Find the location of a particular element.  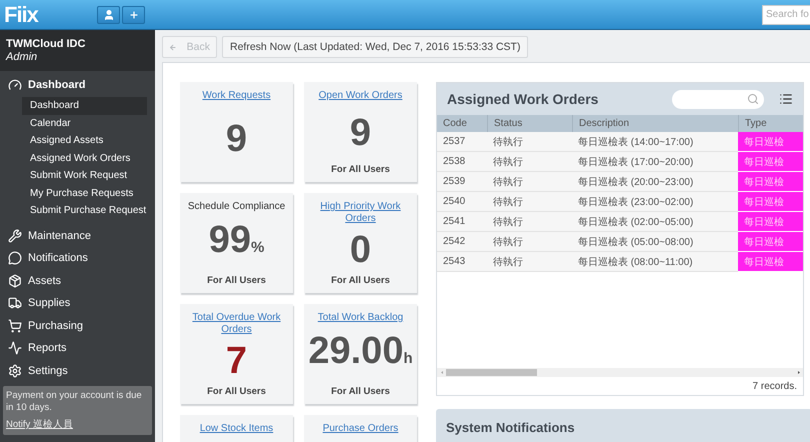

table-cell: 每日巡檢表 (05:00~08:00) is located at coordinates (655, 242).